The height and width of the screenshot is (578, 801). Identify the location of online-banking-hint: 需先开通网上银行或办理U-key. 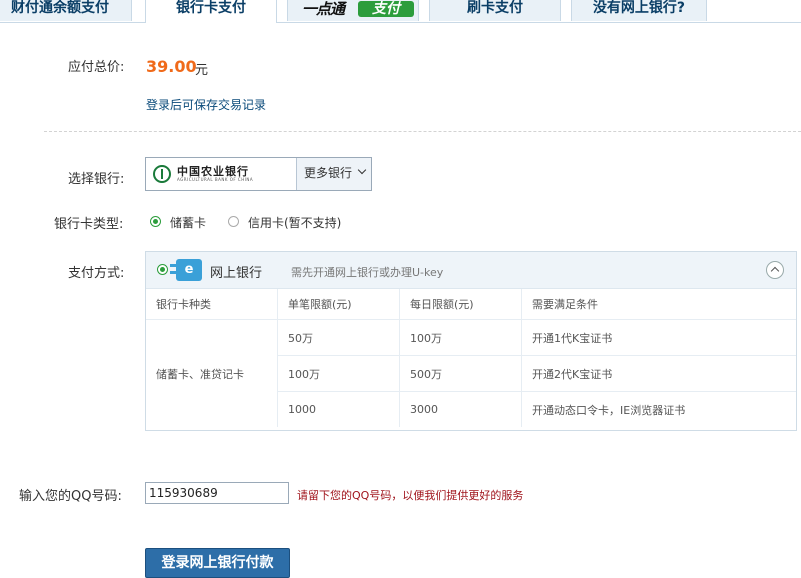
(367, 272).